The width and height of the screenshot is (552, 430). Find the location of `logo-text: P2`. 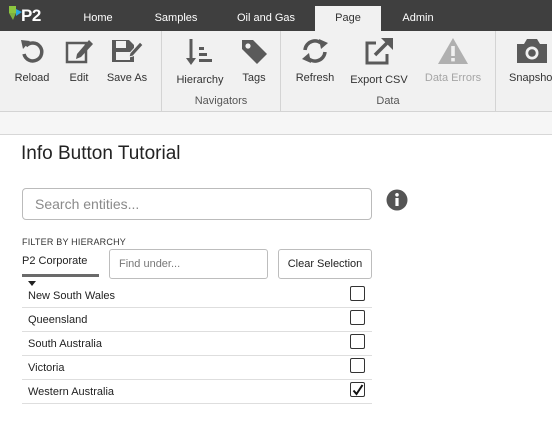

logo-text: P2 is located at coordinates (31, 15).